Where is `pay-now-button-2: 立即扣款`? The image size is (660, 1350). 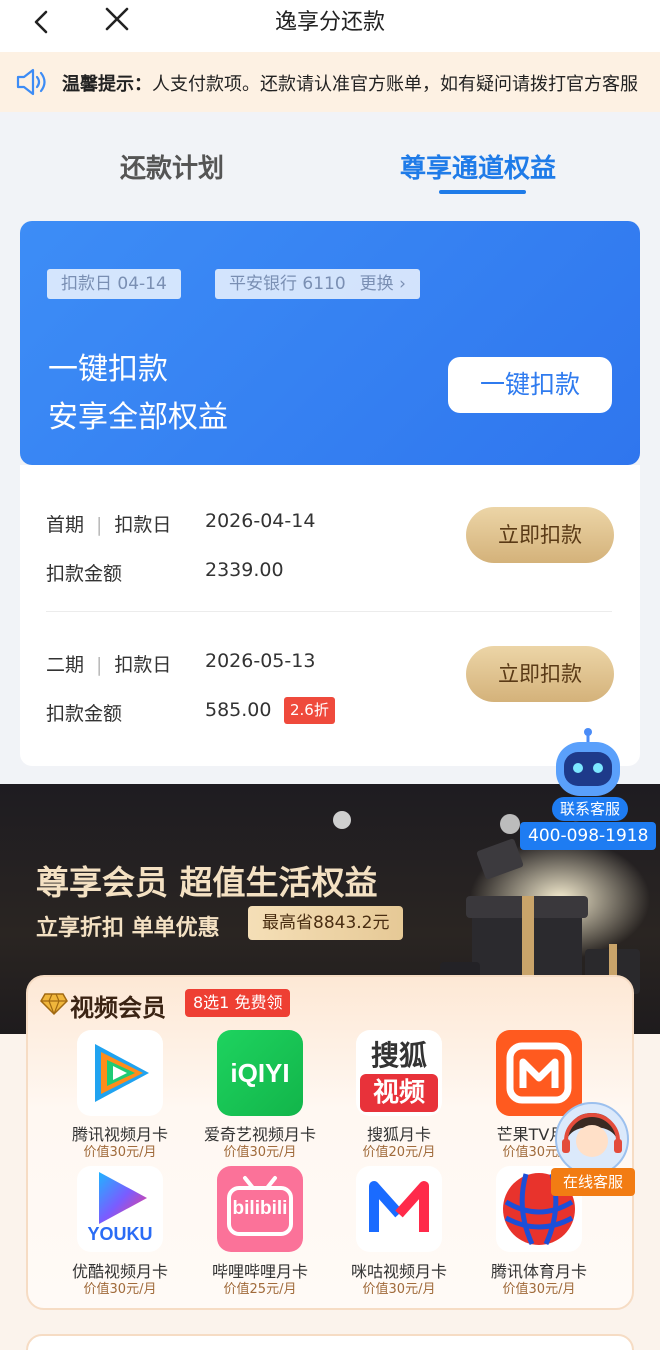 pay-now-button-2: 立即扣款 is located at coordinates (540, 674).